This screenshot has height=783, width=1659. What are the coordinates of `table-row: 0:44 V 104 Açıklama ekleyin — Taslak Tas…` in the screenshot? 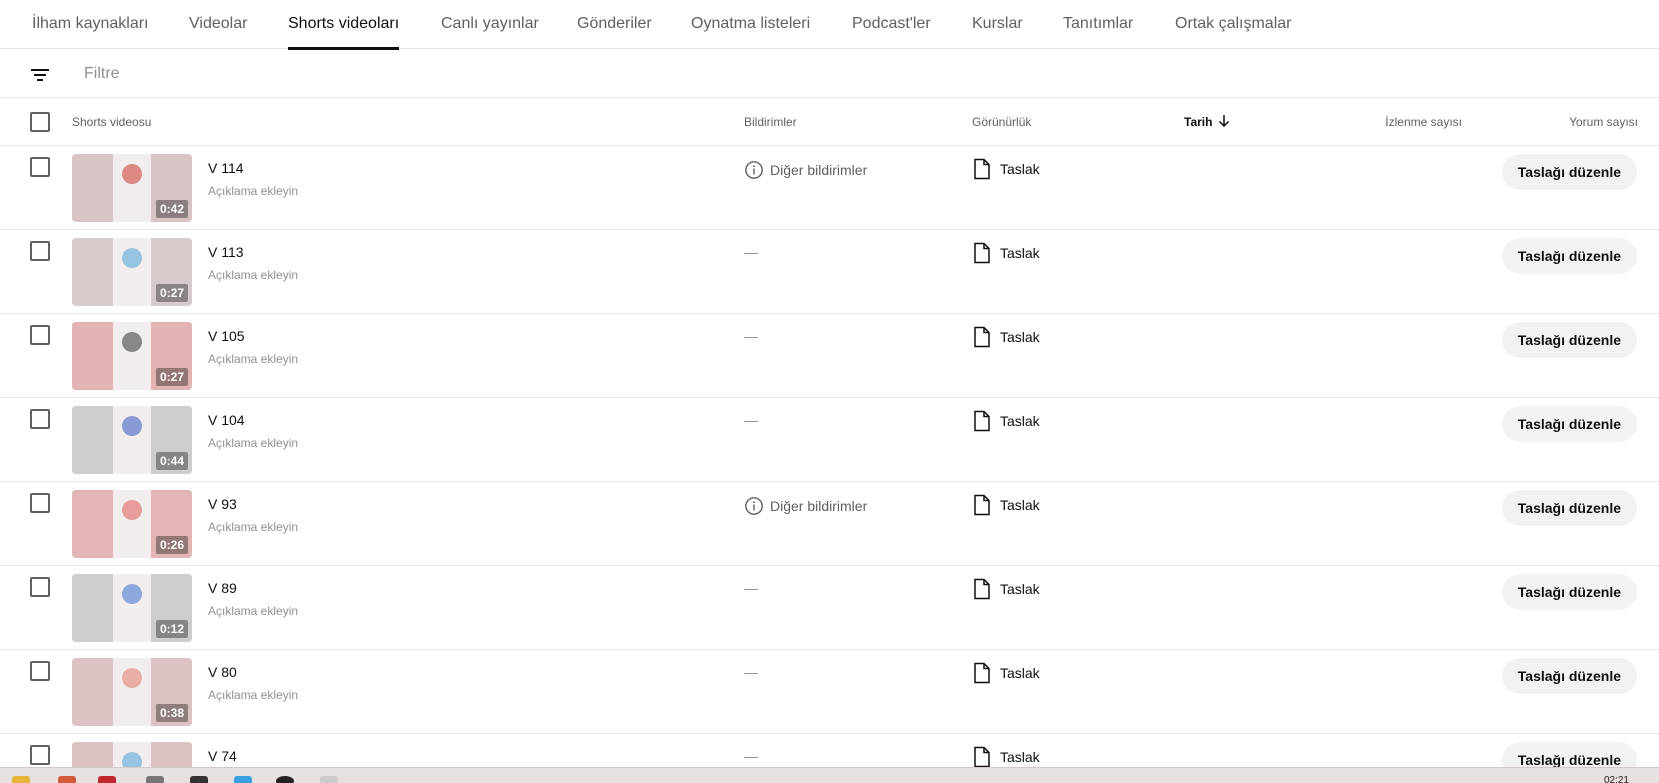 It's located at (829, 440).